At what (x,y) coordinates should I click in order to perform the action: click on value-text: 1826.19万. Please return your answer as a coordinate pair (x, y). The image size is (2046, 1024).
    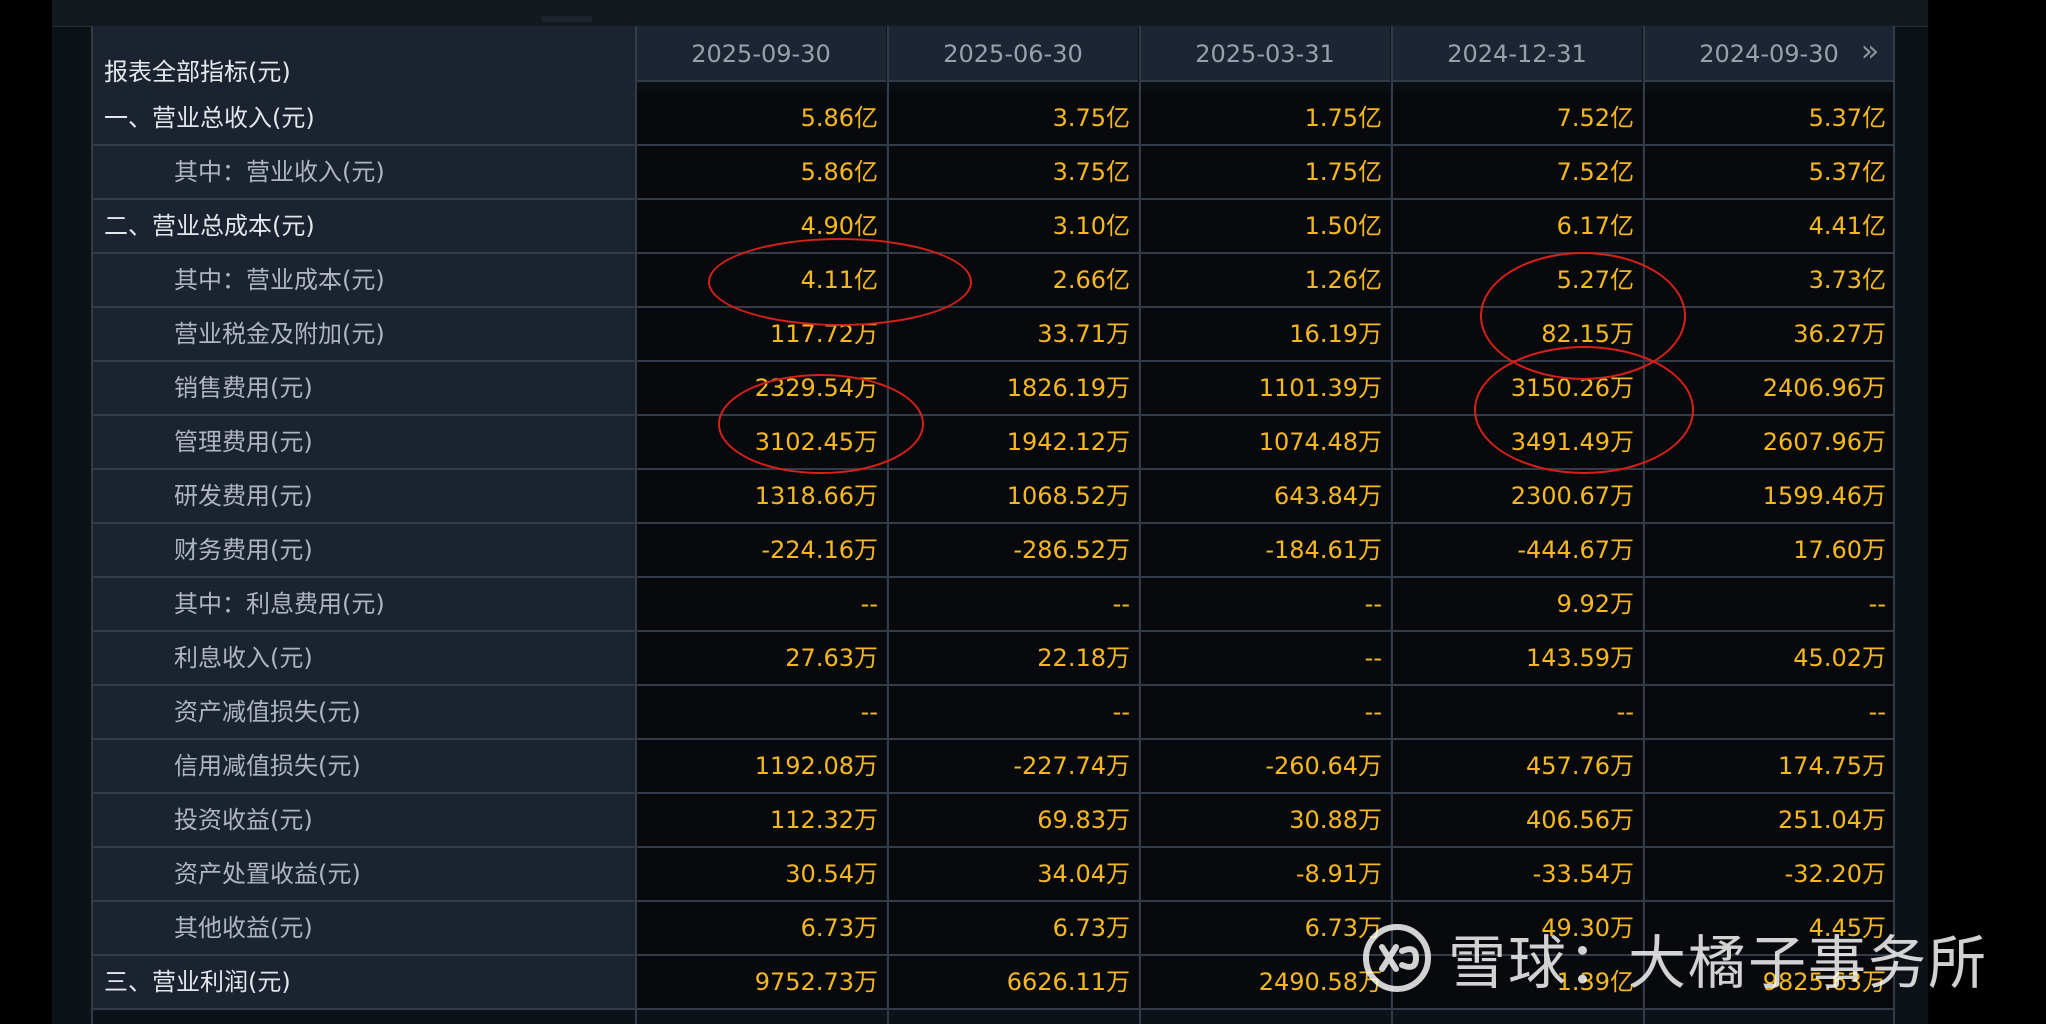
    Looking at the image, I should click on (1068, 388).